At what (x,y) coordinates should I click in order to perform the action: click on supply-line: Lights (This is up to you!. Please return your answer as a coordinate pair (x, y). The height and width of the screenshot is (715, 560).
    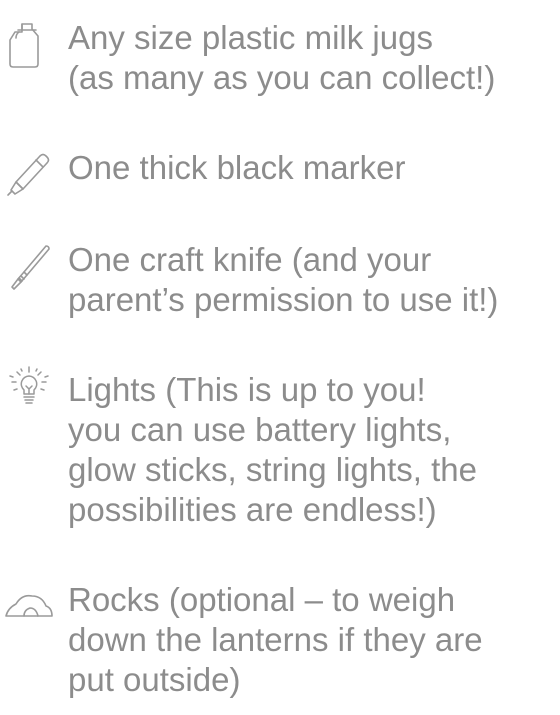
    Looking at the image, I should click on (247, 389).